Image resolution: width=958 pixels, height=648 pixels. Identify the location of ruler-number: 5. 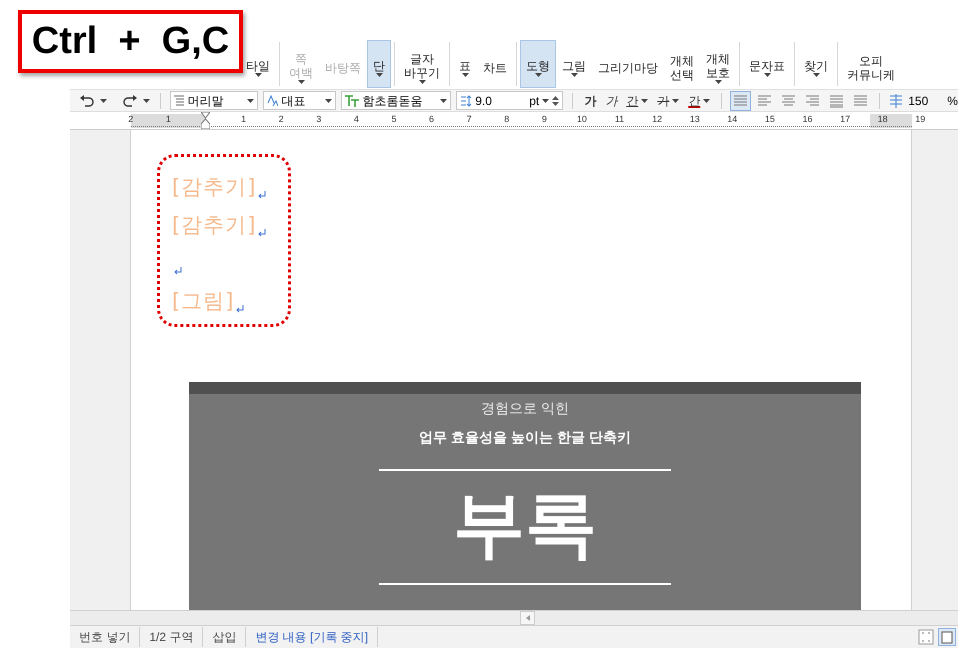
(394, 119).